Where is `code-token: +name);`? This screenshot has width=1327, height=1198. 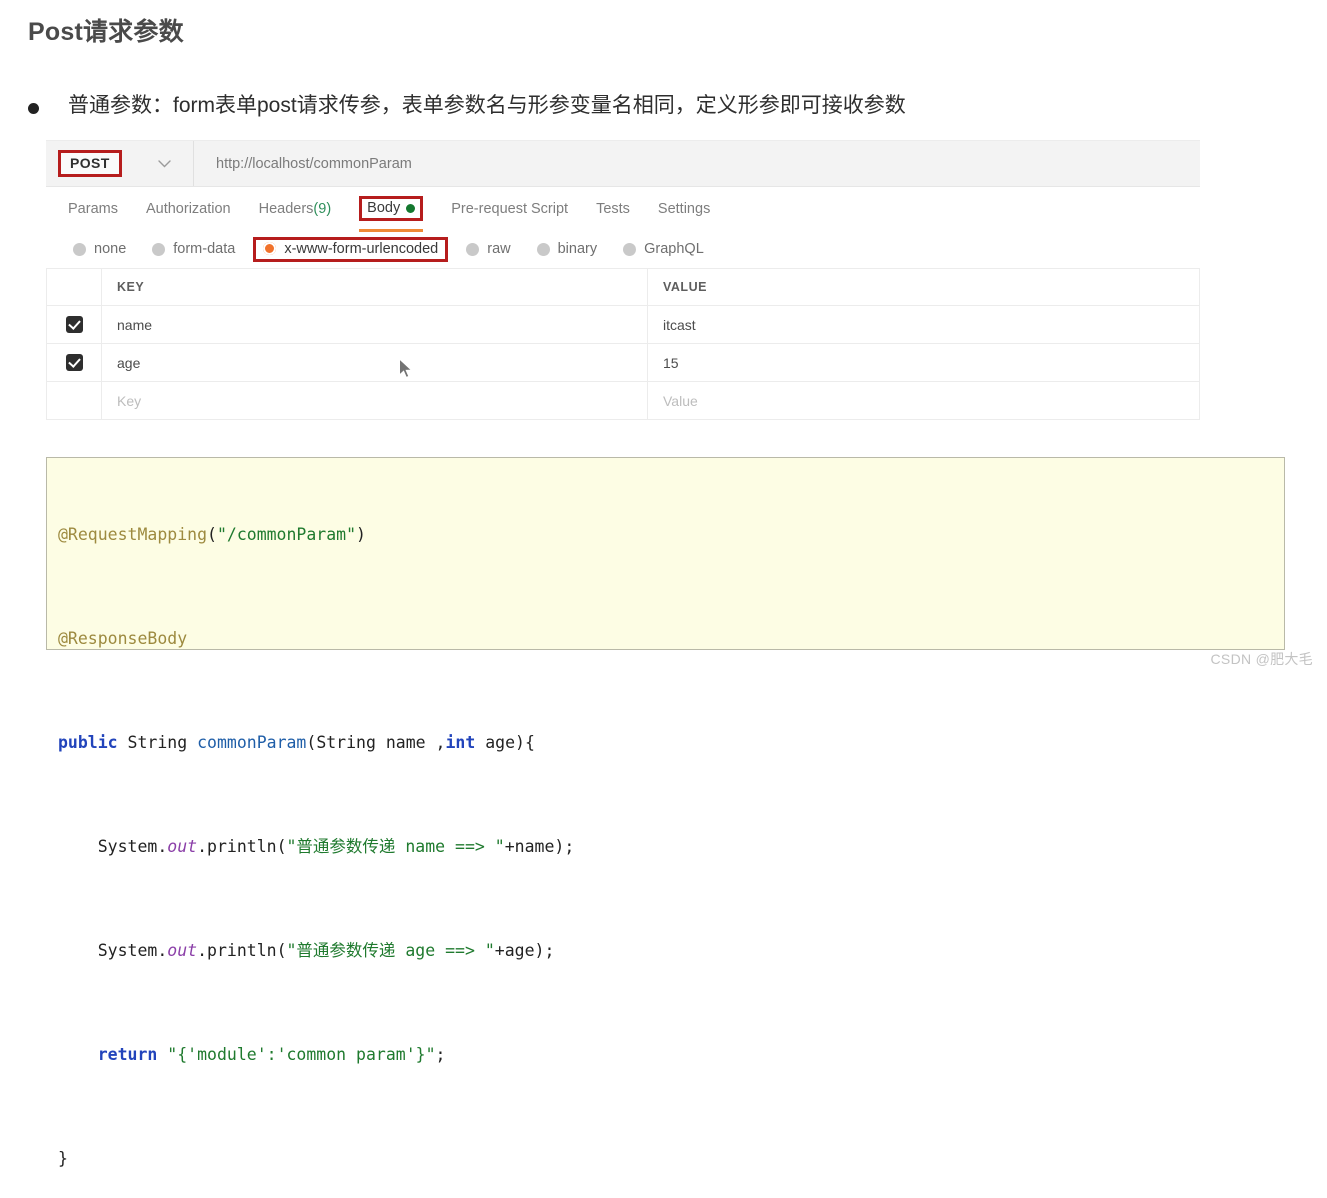 code-token: +name); is located at coordinates (539, 846).